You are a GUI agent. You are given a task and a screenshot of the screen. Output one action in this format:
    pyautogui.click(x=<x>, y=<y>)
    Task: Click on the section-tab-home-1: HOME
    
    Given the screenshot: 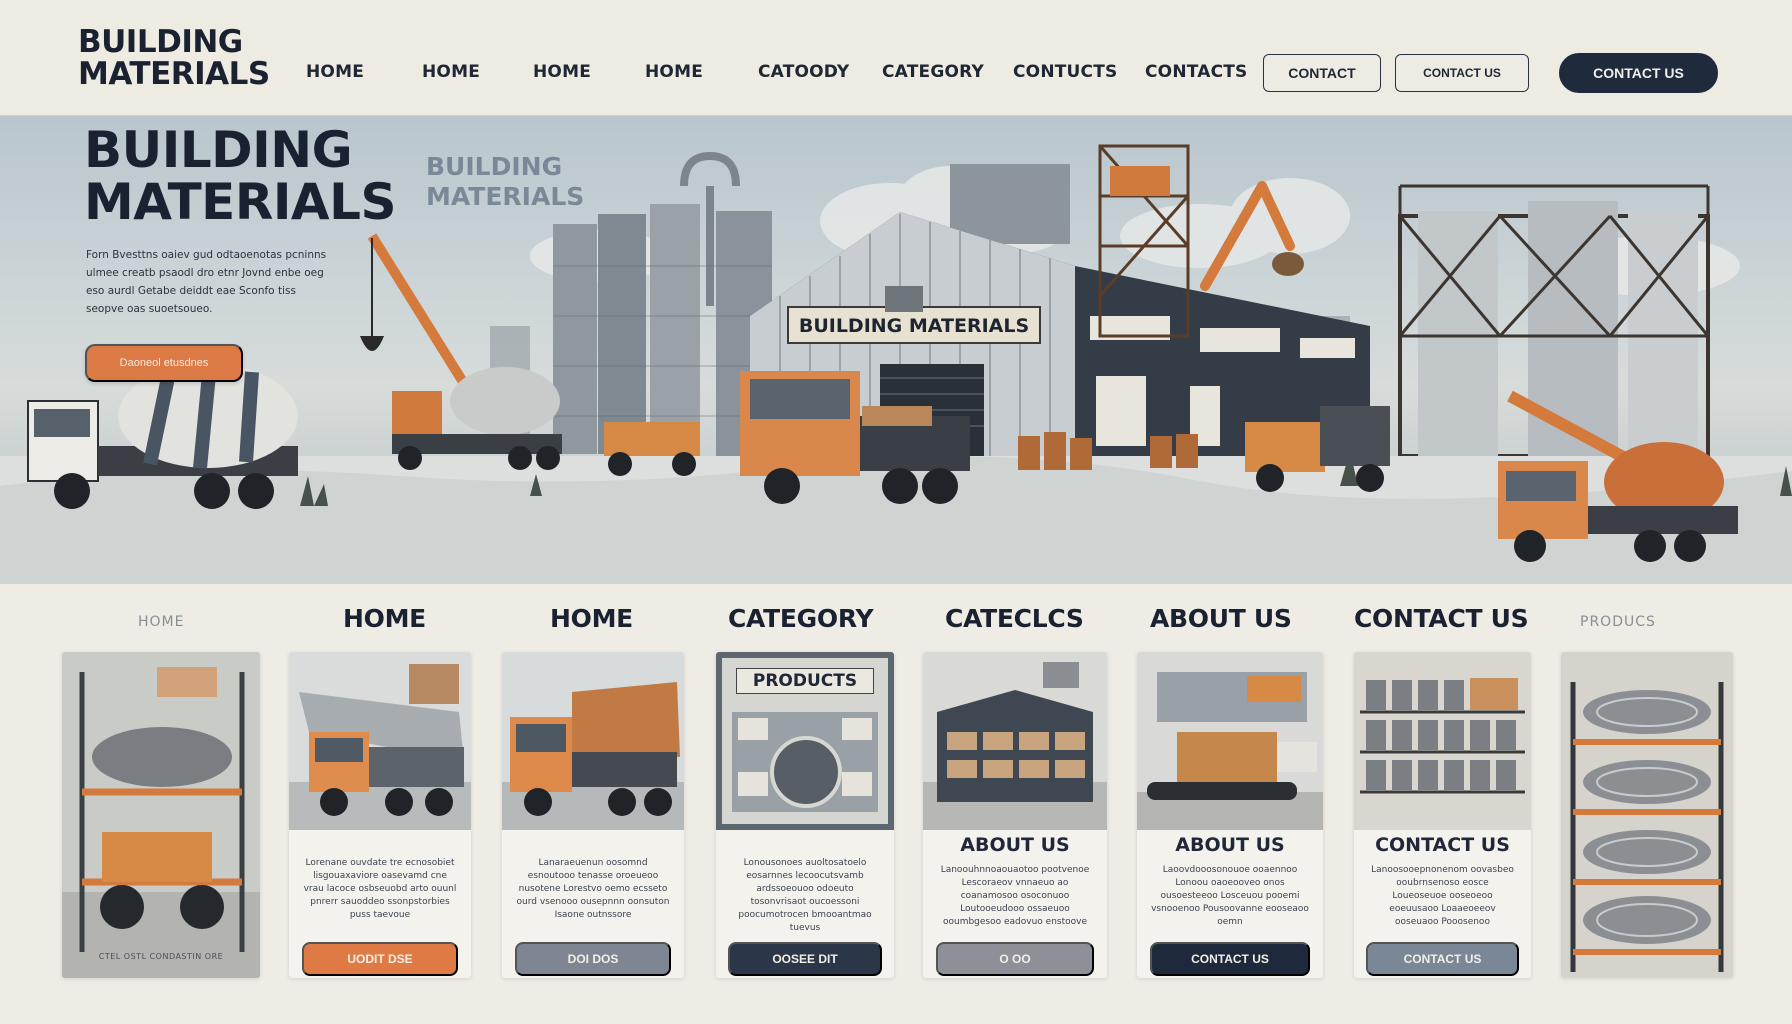 What is the action you would take?
    pyautogui.click(x=384, y=618)
    